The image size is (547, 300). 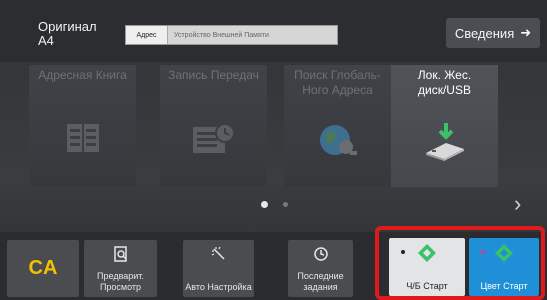 What do you see at coordinates (83, 140) in the screenshot?
I see `address-book-icon` at bounding box center [83, 140].